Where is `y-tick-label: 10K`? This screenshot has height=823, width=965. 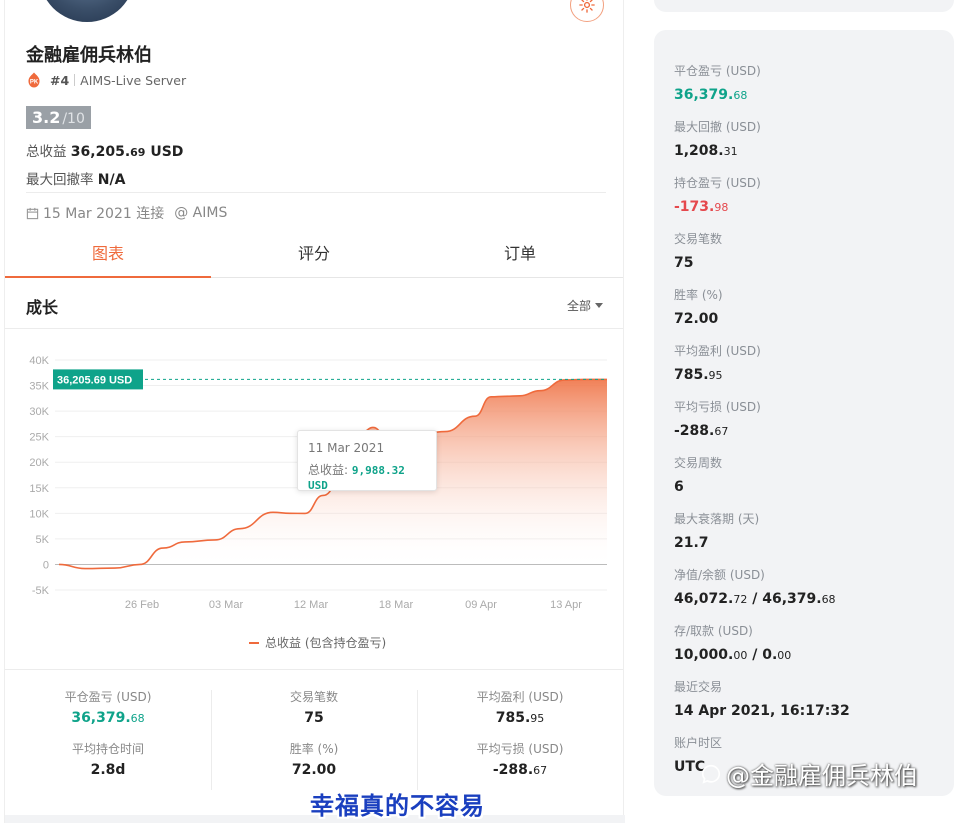 y-tick-label: 10K is located at coordinates (39, 514).